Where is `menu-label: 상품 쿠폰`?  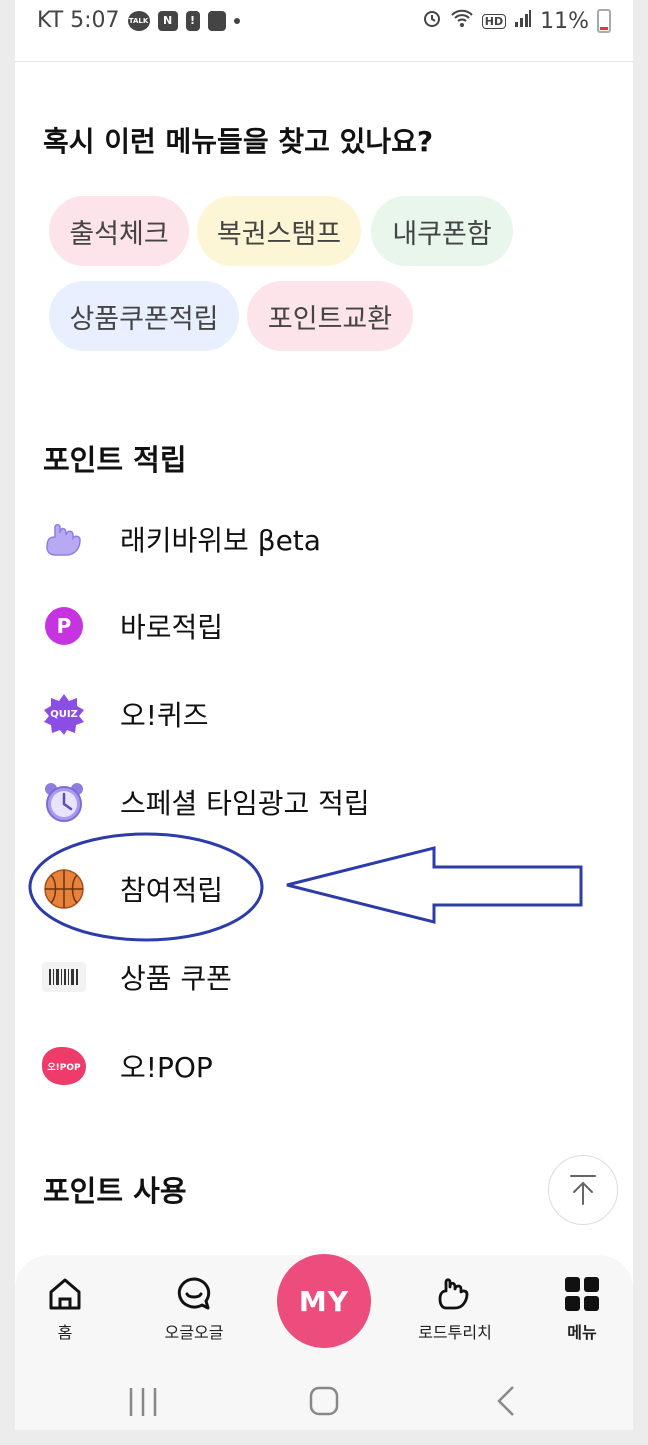
menu-label: 상품 쿠폰 is located at coordinates (176, 978).